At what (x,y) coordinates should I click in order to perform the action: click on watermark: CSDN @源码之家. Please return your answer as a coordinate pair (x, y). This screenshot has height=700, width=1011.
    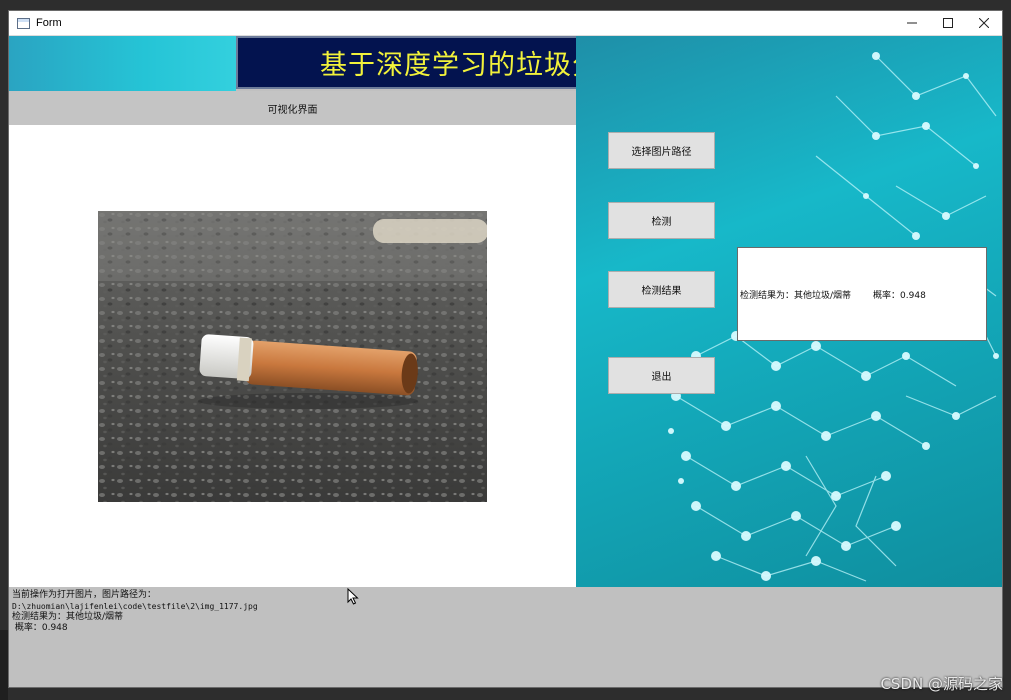
    Looking at the image, I should click on (941, 684).